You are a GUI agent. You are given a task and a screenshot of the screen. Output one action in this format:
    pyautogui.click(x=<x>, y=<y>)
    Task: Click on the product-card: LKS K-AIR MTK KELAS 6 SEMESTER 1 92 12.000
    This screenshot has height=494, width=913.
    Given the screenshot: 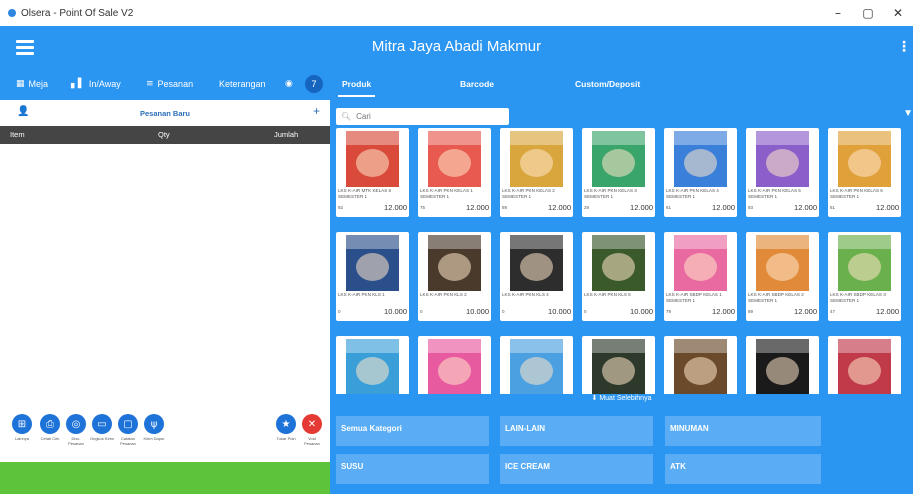 What is the action you would take?
    pyautogui.click(x=372, y=172)
    